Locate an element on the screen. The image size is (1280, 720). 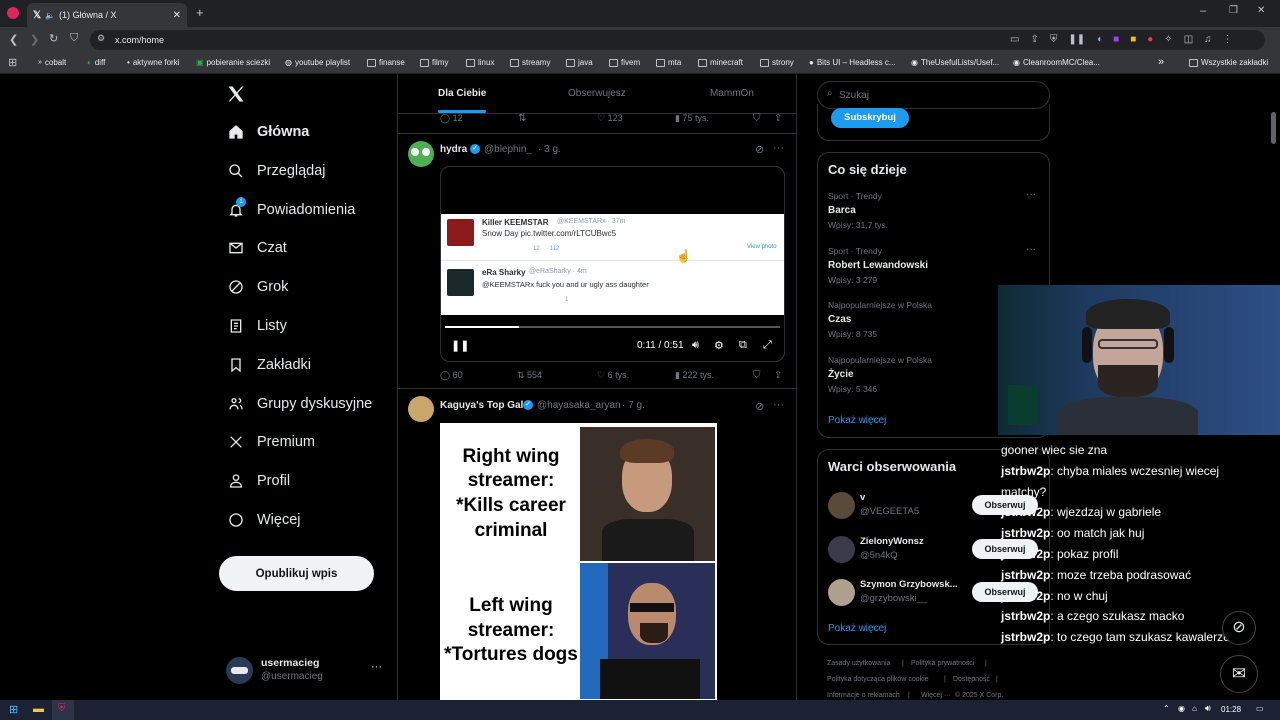
views-button: ▮ 222 tys. is located at coordinates (694, 375).